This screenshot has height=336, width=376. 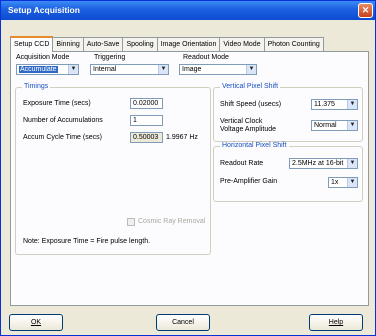 What do you see at coordinates (68, 44) in the screenshot?
I see `tab-binning: Binning` at bounding box center [68, 44].